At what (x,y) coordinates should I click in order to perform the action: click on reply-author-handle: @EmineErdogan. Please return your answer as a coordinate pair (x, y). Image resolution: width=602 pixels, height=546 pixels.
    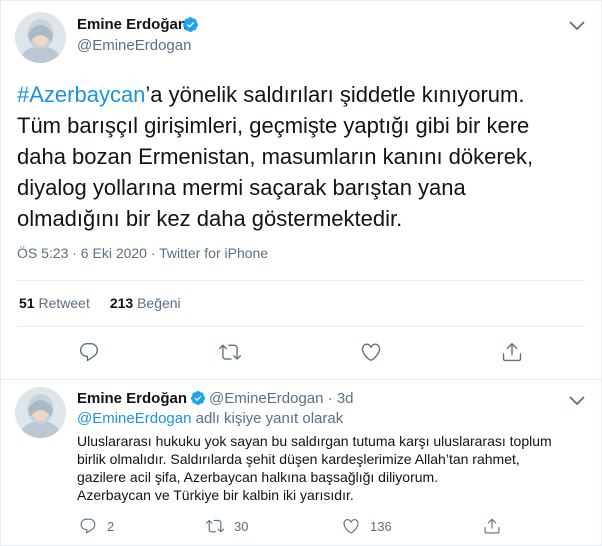
    Looking at the image, I should click on (266, 398).